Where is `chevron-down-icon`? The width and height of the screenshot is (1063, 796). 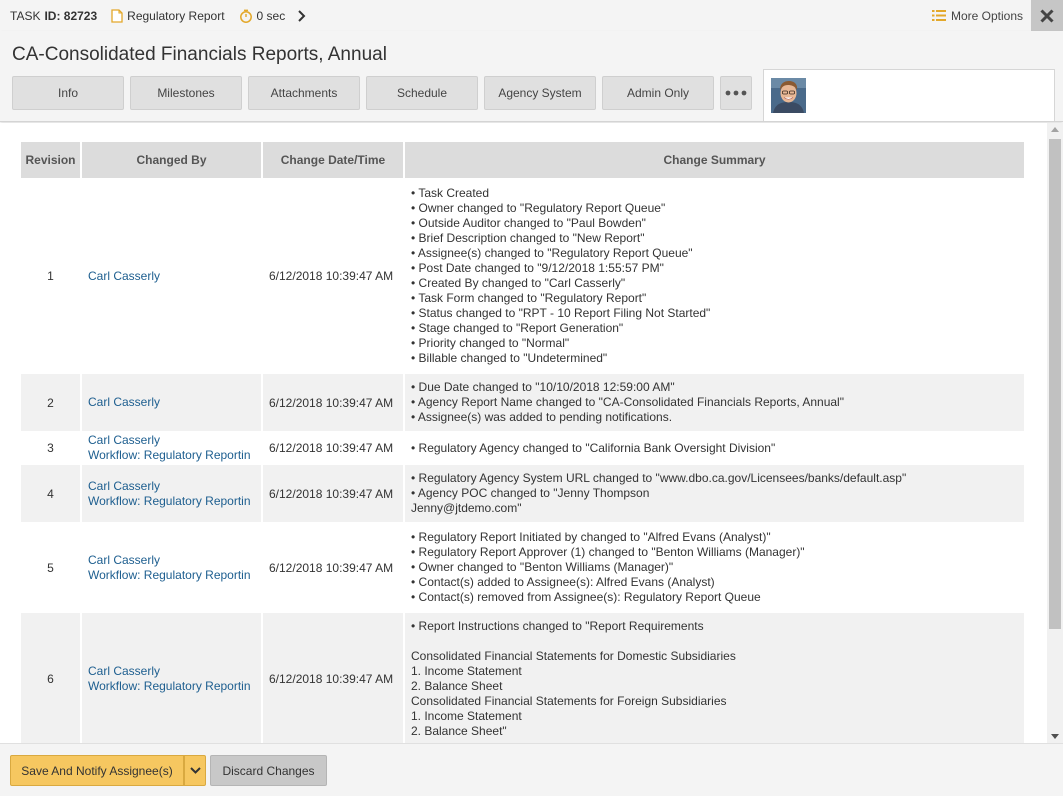
chevron-down-icon is located at coordinates (195, 770).